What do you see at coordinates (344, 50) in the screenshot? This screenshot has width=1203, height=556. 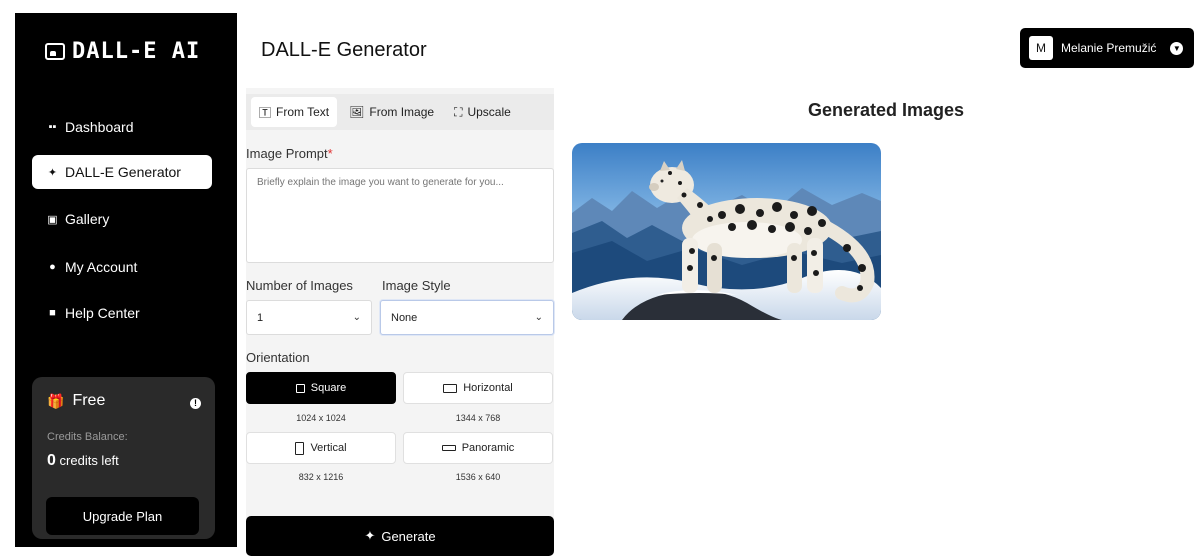 I see `page-title: DALL-E Generator` at bounding box center [344, 50].